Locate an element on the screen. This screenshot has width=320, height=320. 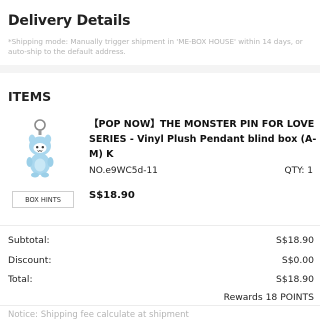
items-title: ITEMS is located at coordinates (30, 96).